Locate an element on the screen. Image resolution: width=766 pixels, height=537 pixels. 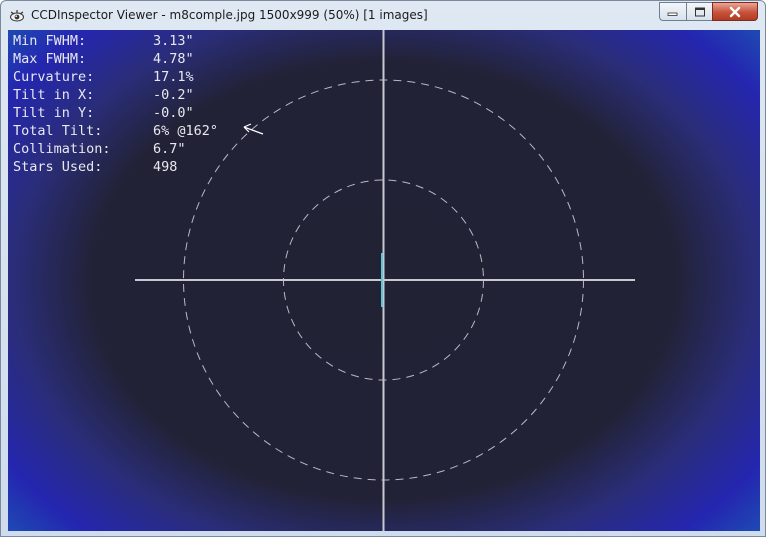
tilt-arrow-icon is located at coordinates (253, 129).